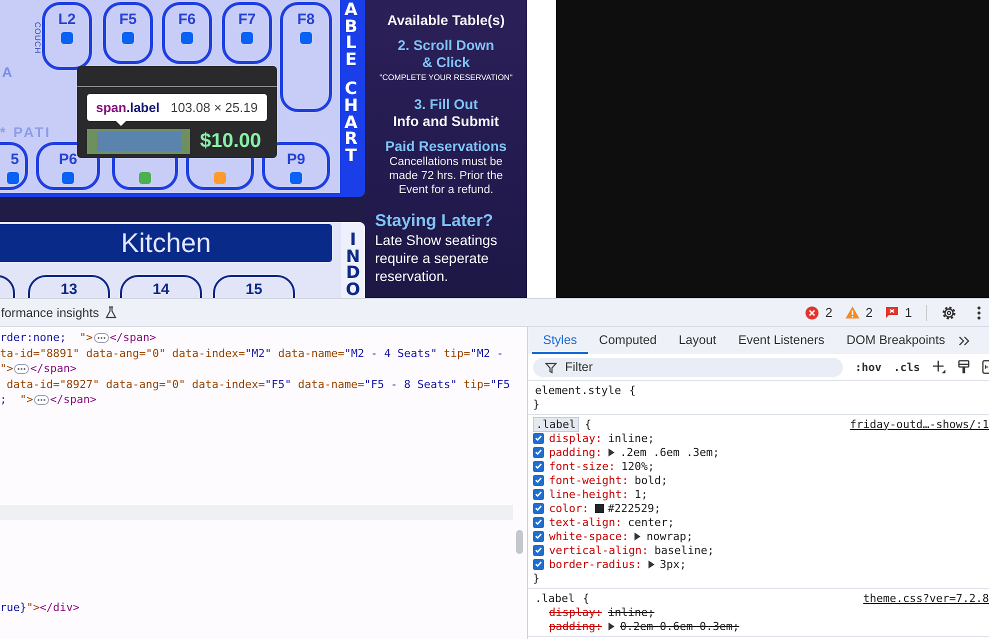  What do you see at coordinates (595, 564) in the screenshot?
I see `property-name: border-radius:` at bounding box center [595, 564].